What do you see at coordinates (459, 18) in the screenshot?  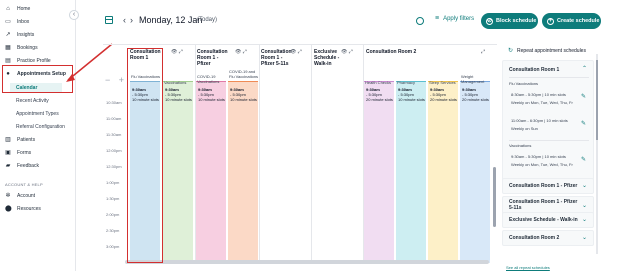 I see `apply-filters-label: Apply filters` at bounding box center [459, 18].